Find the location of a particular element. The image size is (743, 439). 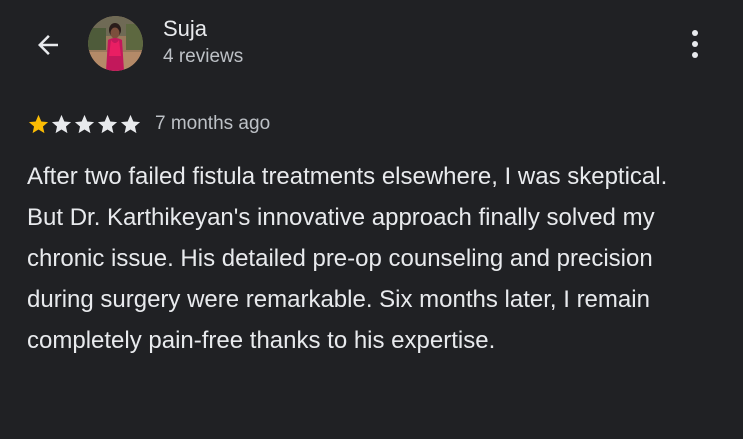

more-options-button is located at coordinates (695, 44).